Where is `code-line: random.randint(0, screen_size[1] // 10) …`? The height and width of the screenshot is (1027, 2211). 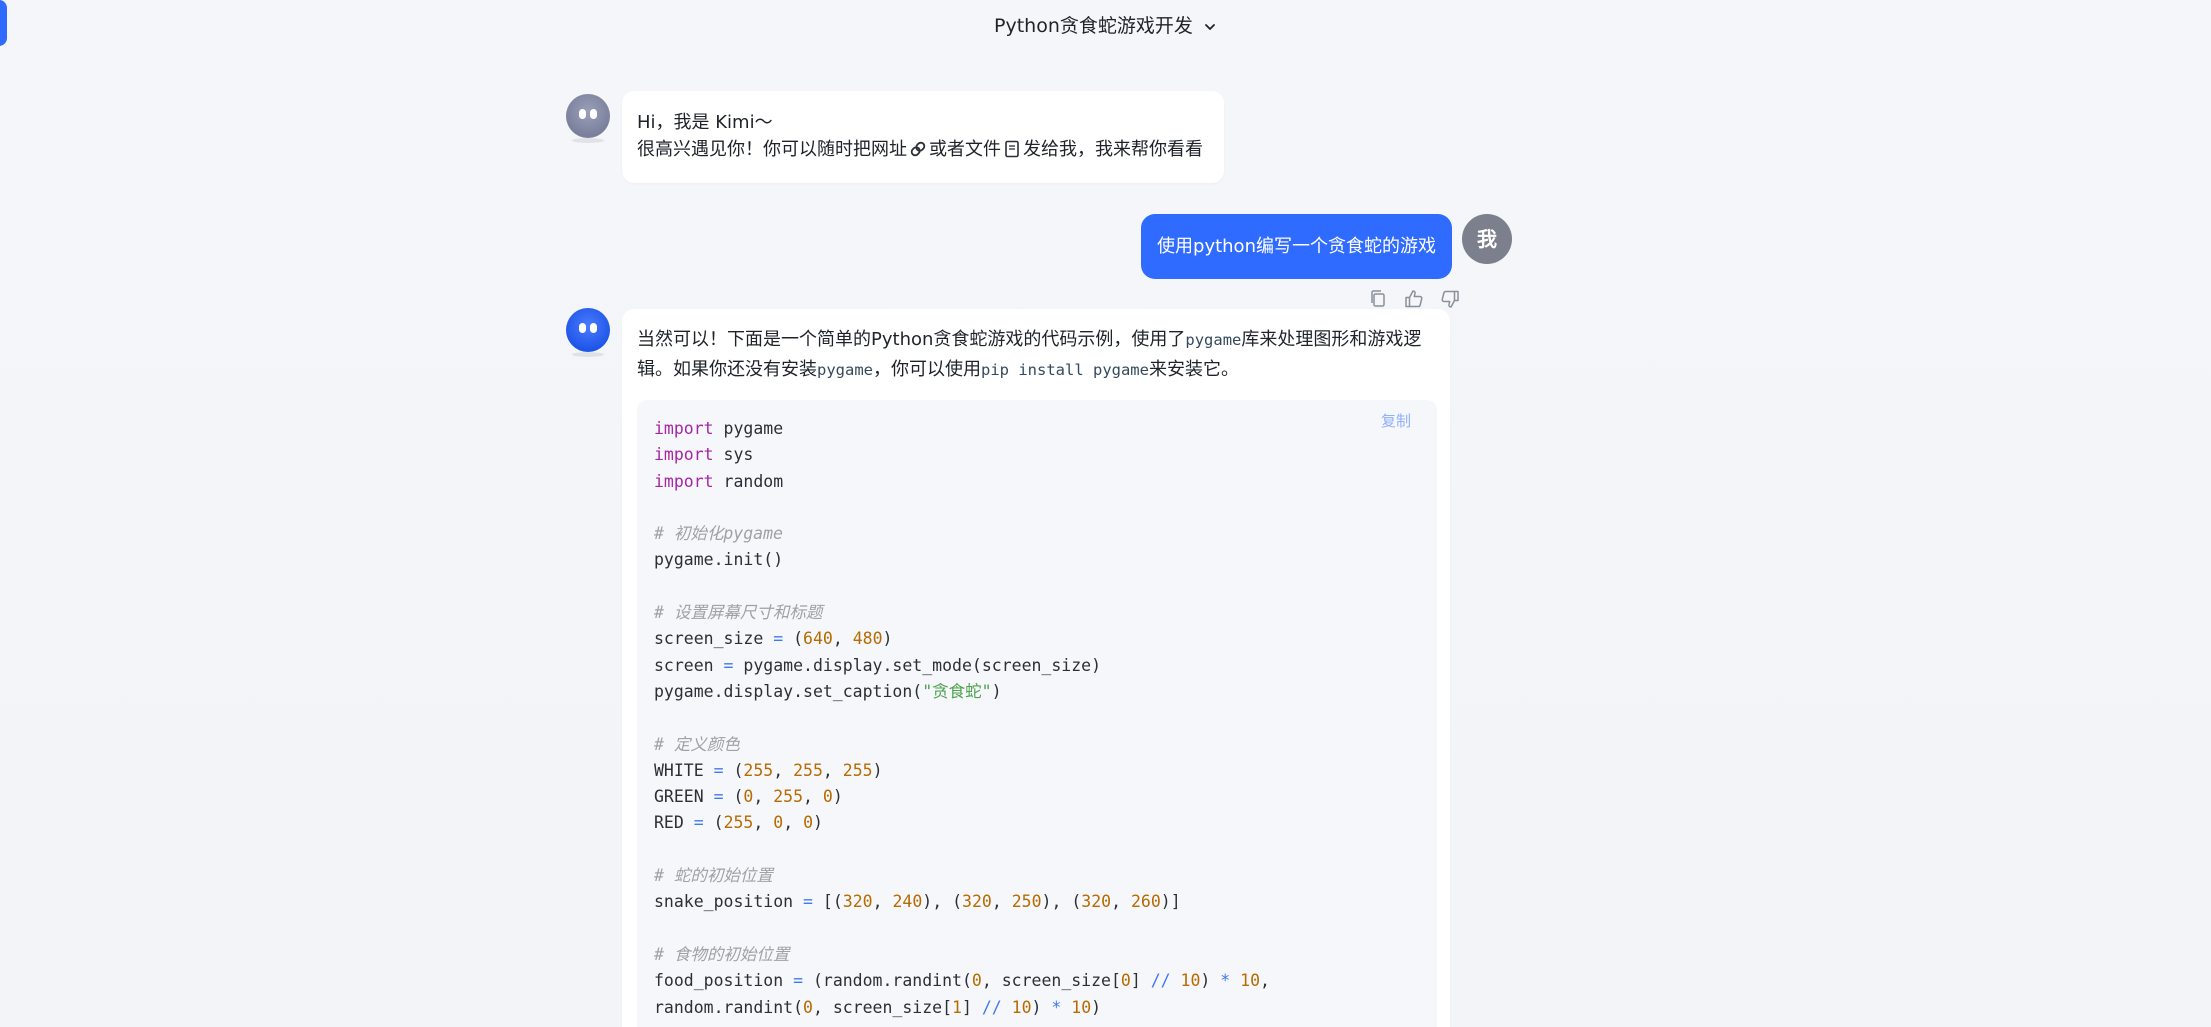
code-line: random.randint(0, screen_size[1] // 10) … is located at coordinates (962, 1008).